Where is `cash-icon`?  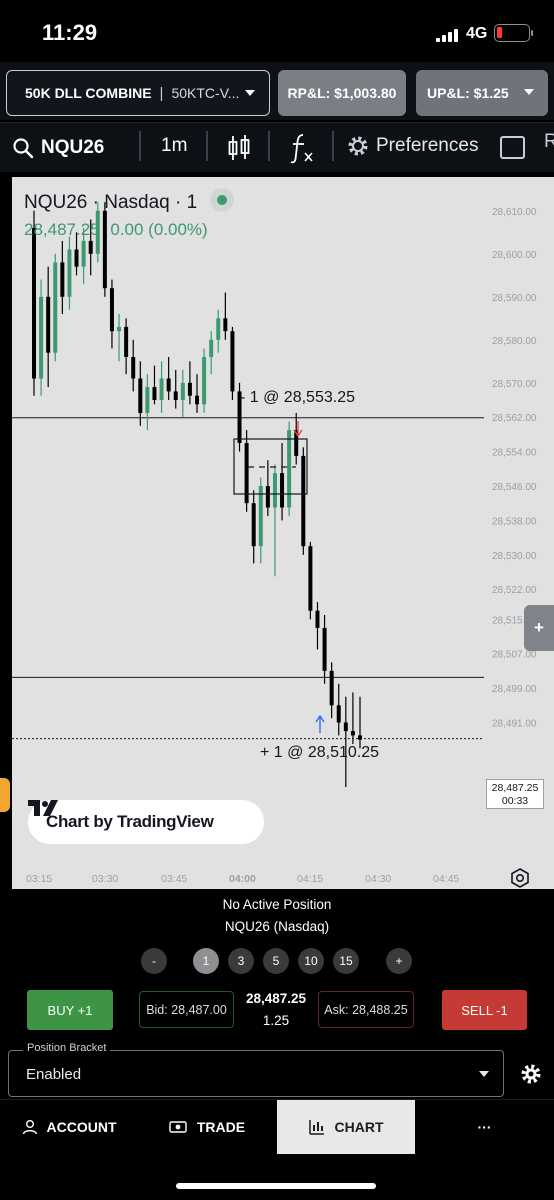
cash-icon is located at coordinates (178, 1127).